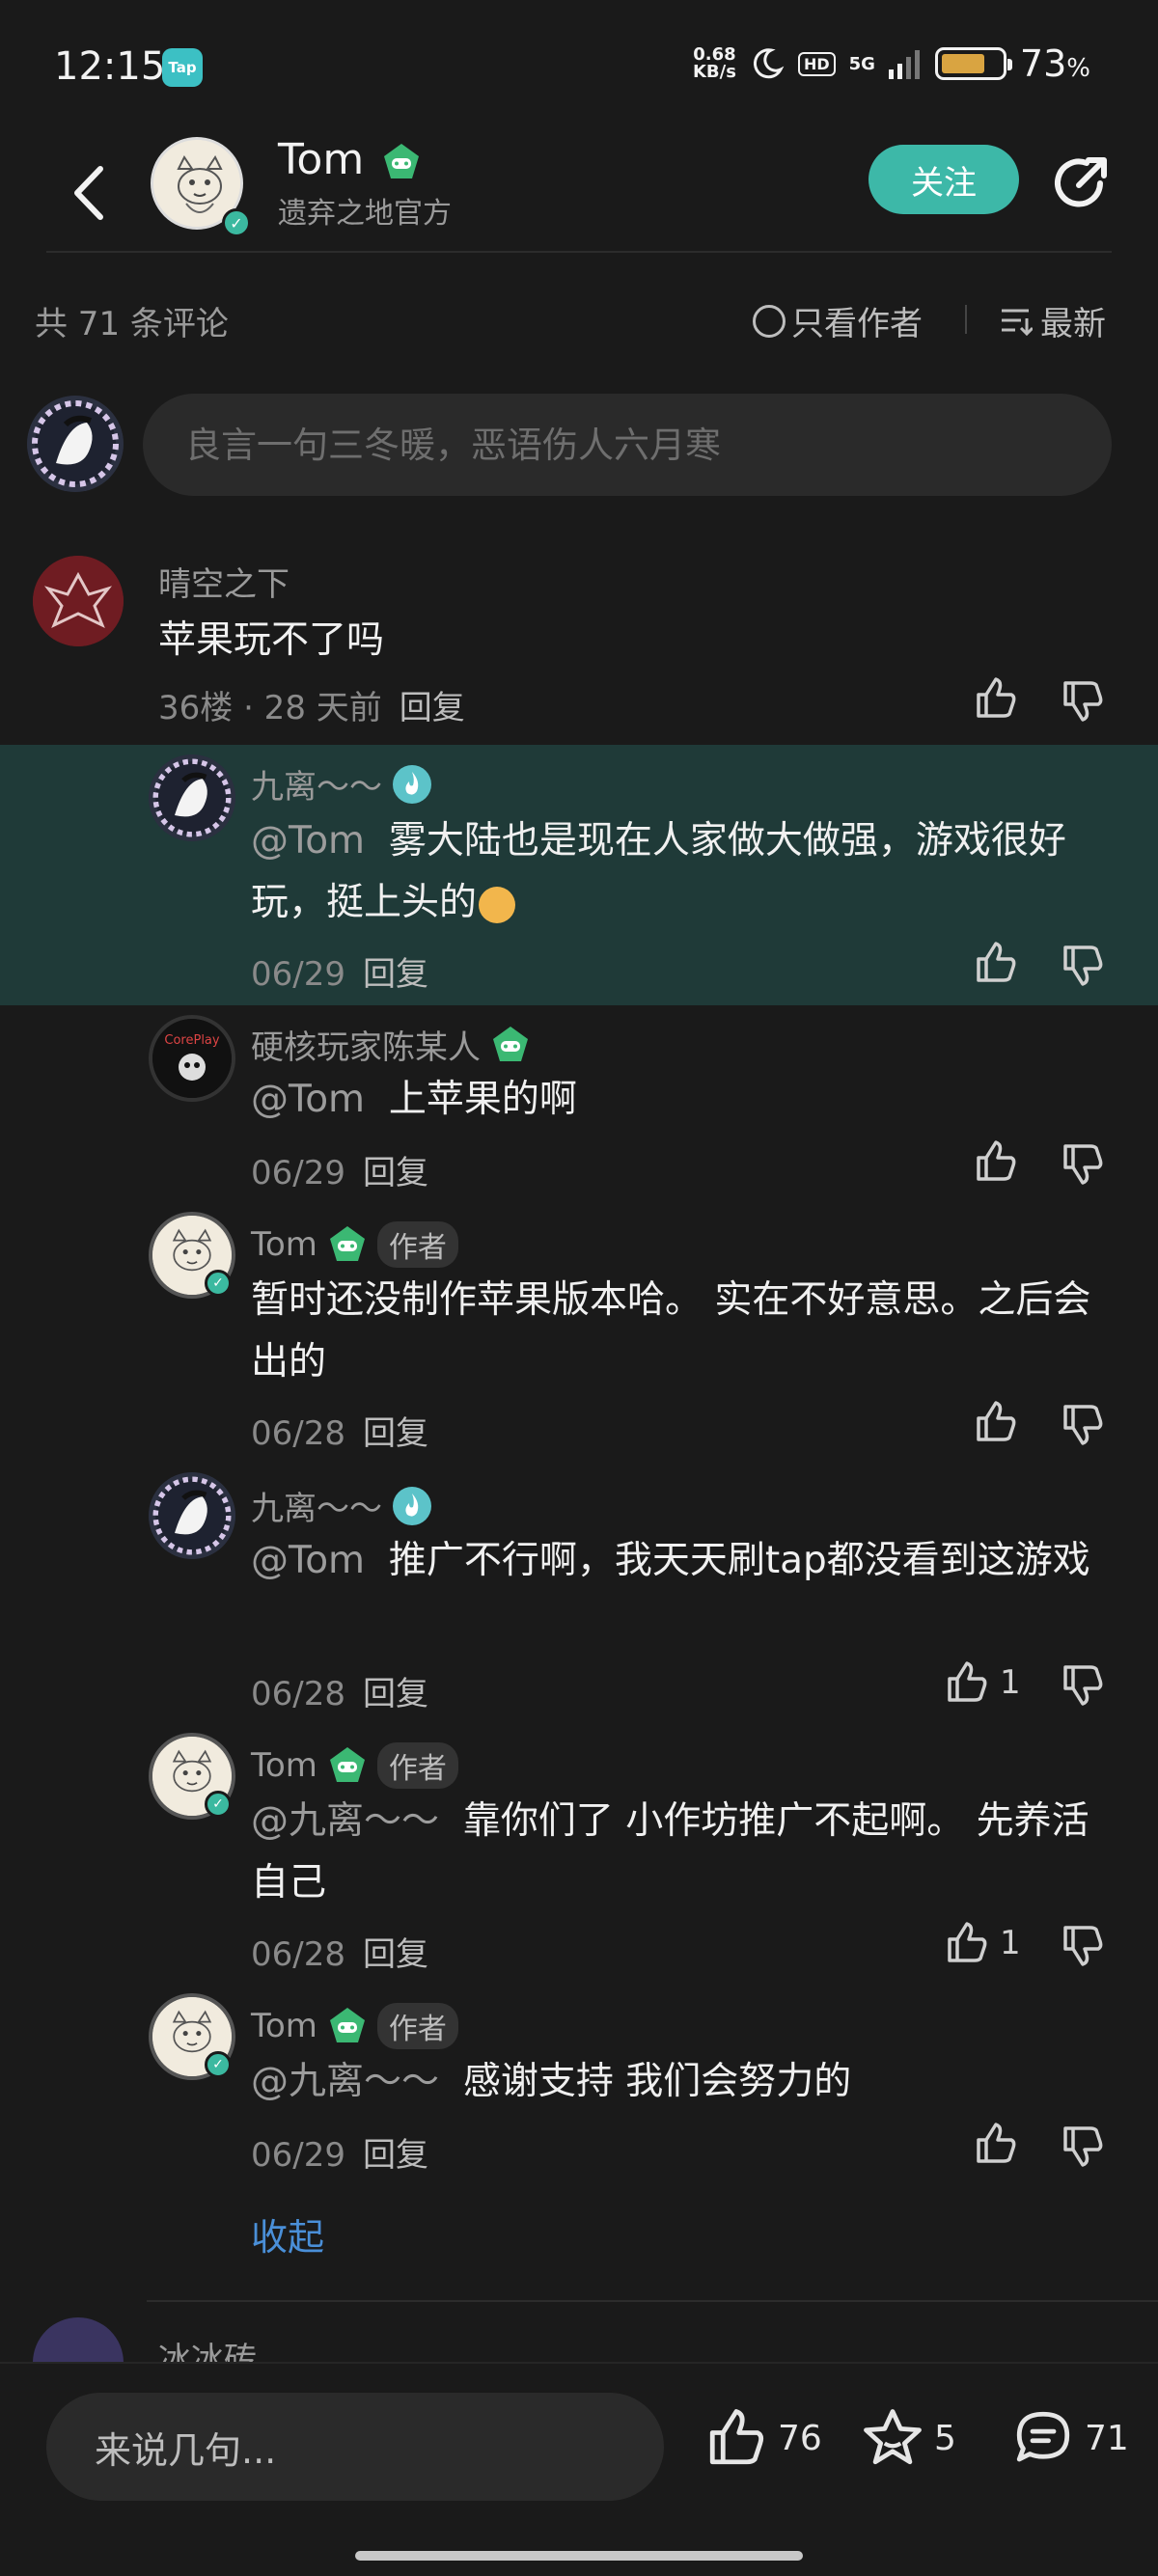  I want to click on reply-body: 上苹果的啊, so click(482, 1100).